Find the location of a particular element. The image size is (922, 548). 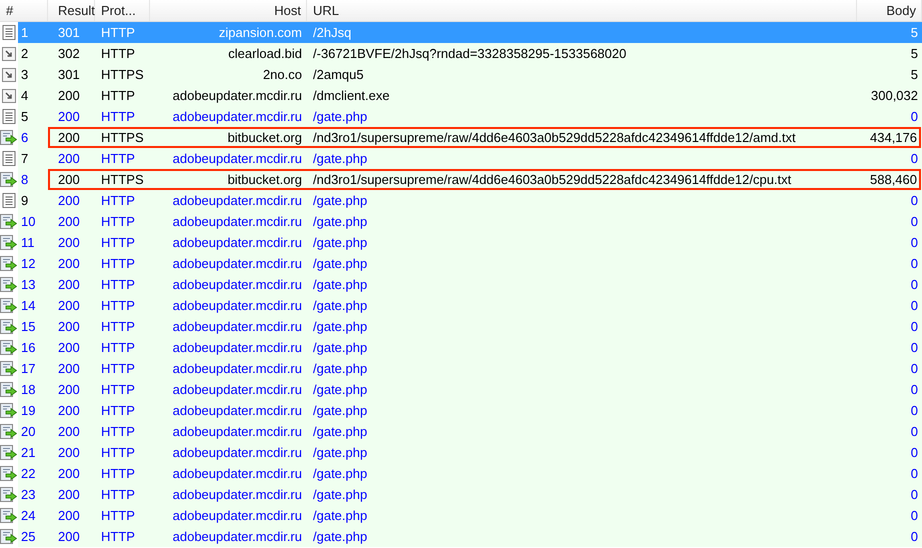

session-row: 9 200 HTTP adobeupdater.mcdir.ru /gate.php 0 is located at coordinates (470, 200).